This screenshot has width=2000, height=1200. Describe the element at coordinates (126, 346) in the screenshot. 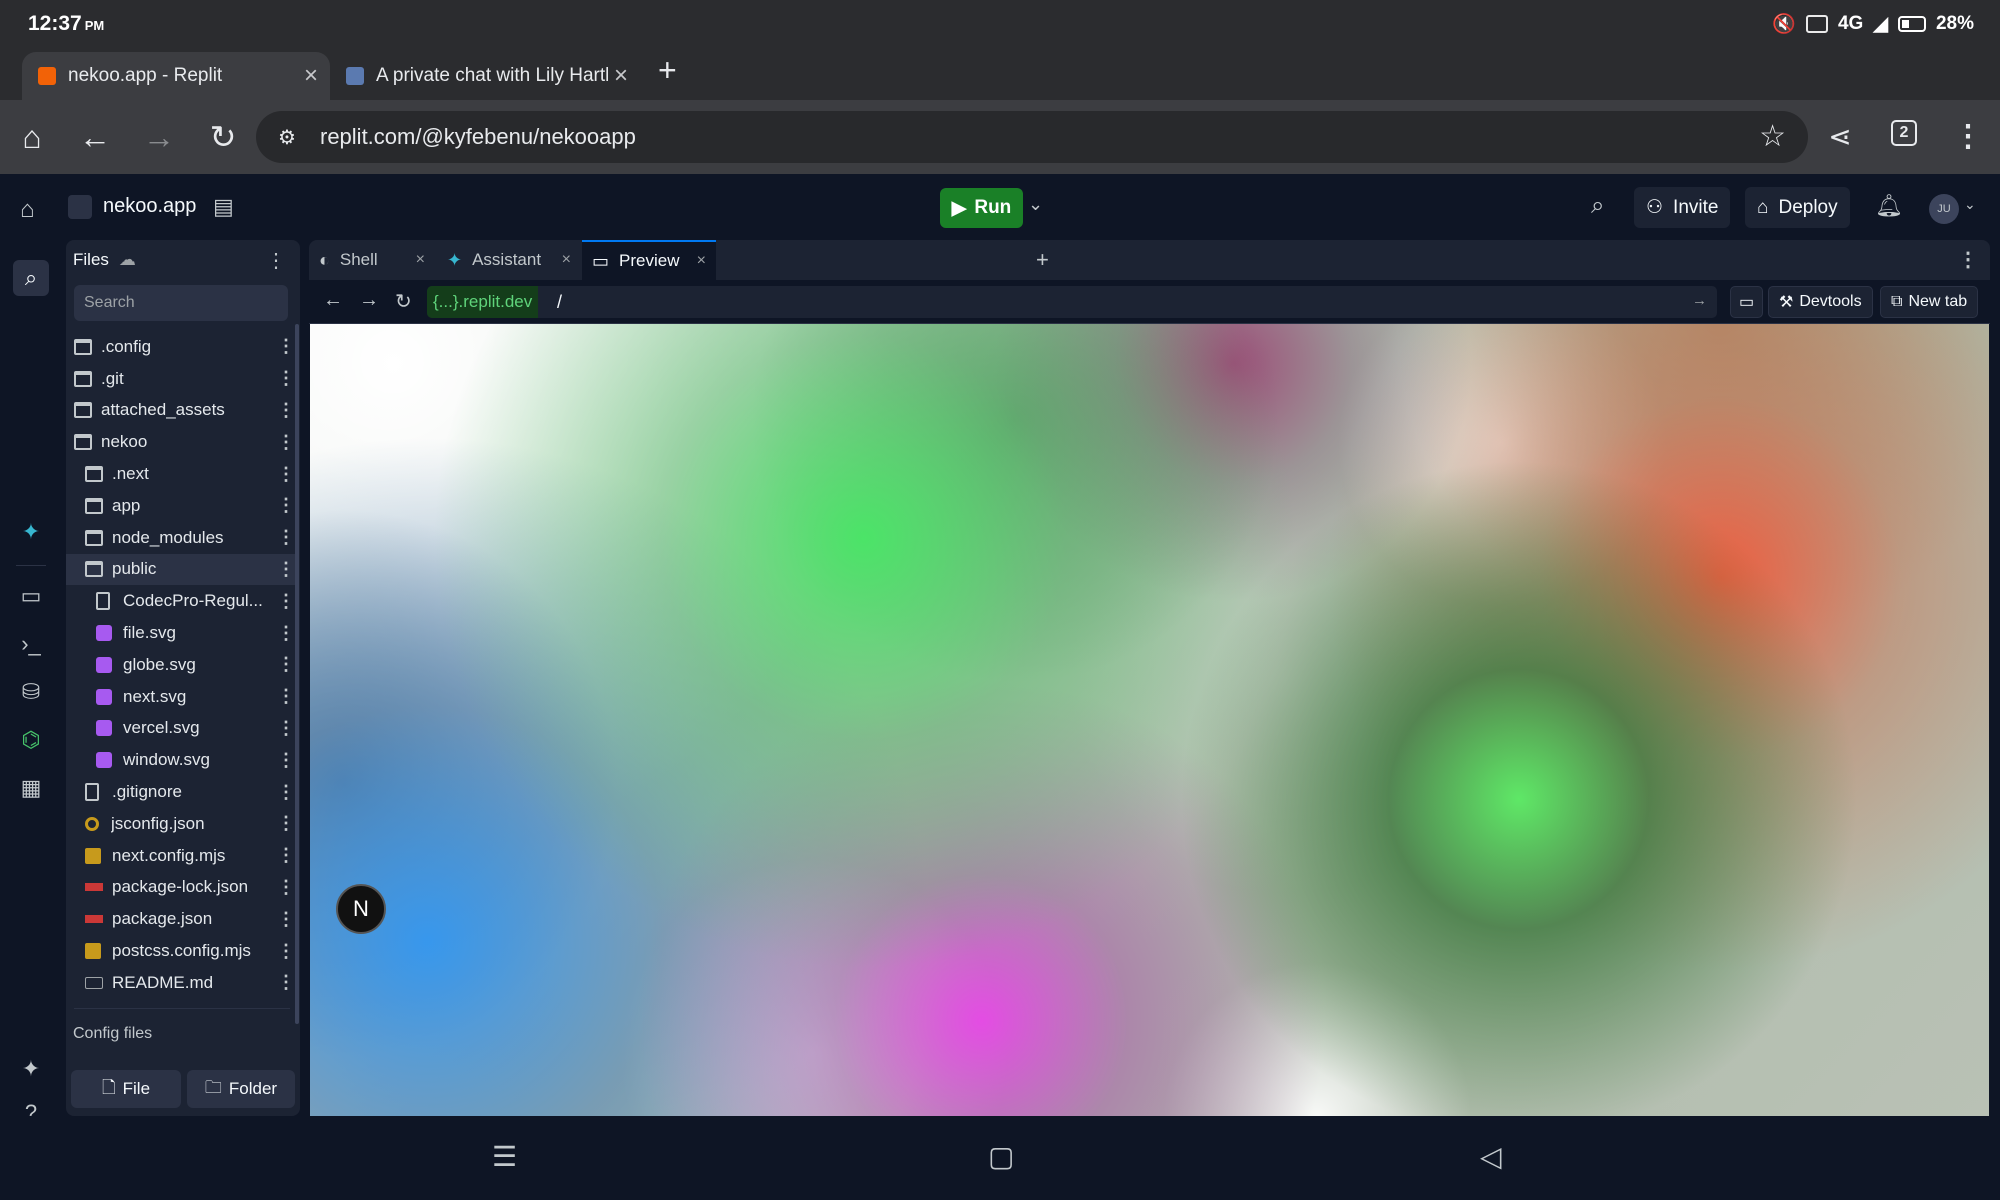

I see `file-name: .config` at that location.